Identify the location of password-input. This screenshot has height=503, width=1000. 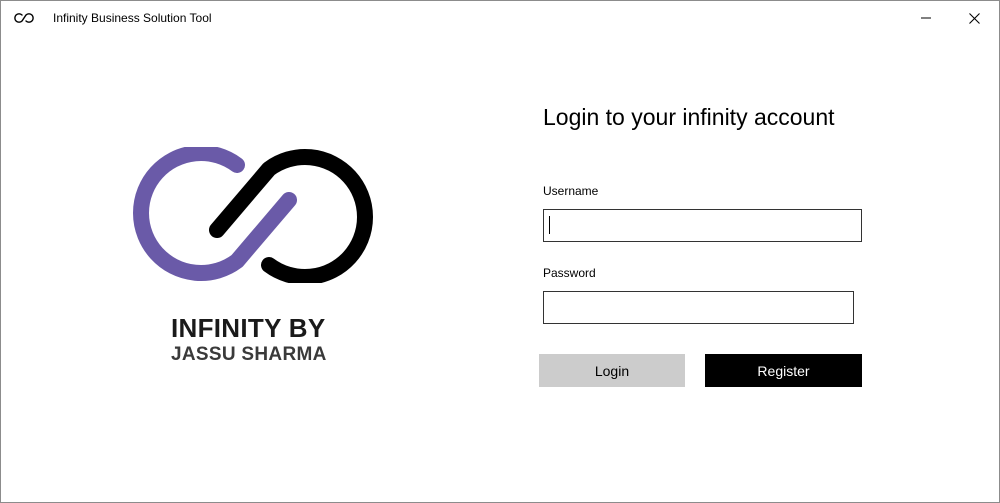
(698, 307).